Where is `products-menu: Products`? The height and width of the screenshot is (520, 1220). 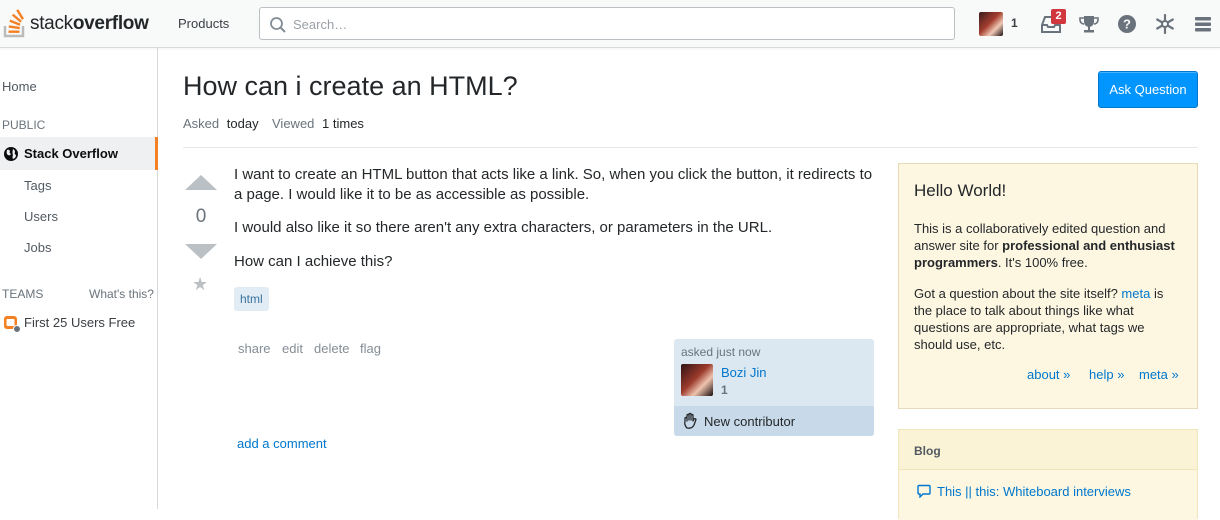
products-menu: Products is located at coordinates (203, 23).